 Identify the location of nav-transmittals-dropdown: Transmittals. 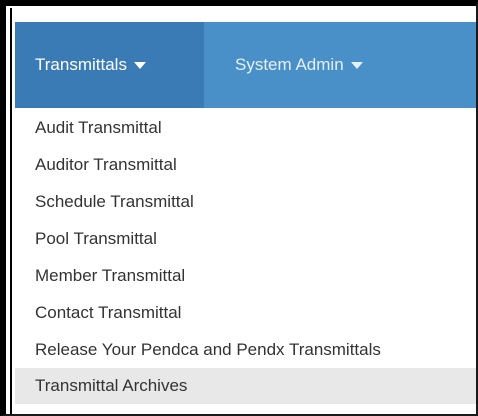
(109, 65).